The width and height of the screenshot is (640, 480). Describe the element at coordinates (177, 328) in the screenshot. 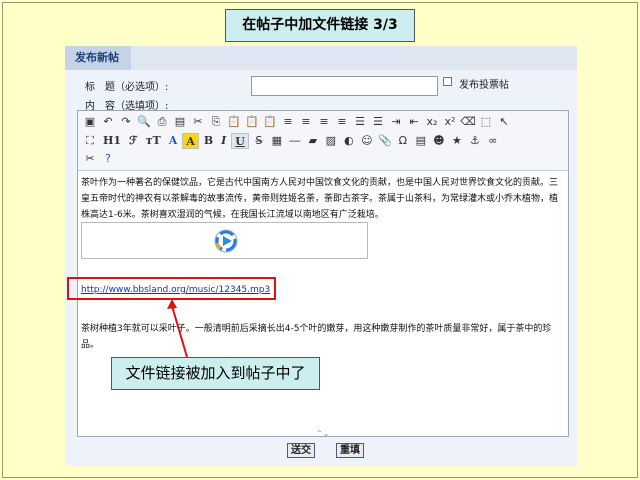

I see `callout-arrow` at that location.